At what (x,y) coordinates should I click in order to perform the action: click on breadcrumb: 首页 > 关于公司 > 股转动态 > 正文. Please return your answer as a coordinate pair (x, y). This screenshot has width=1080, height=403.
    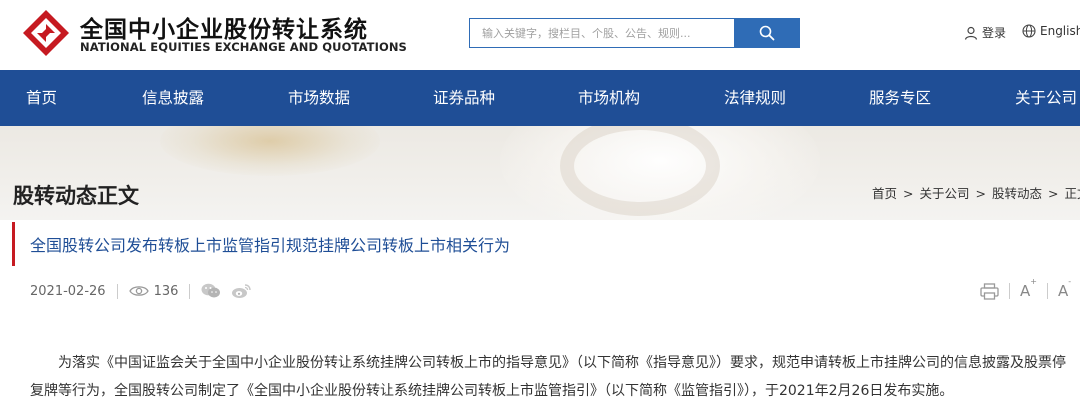
    Looking at the image, I should click on (976, 192).